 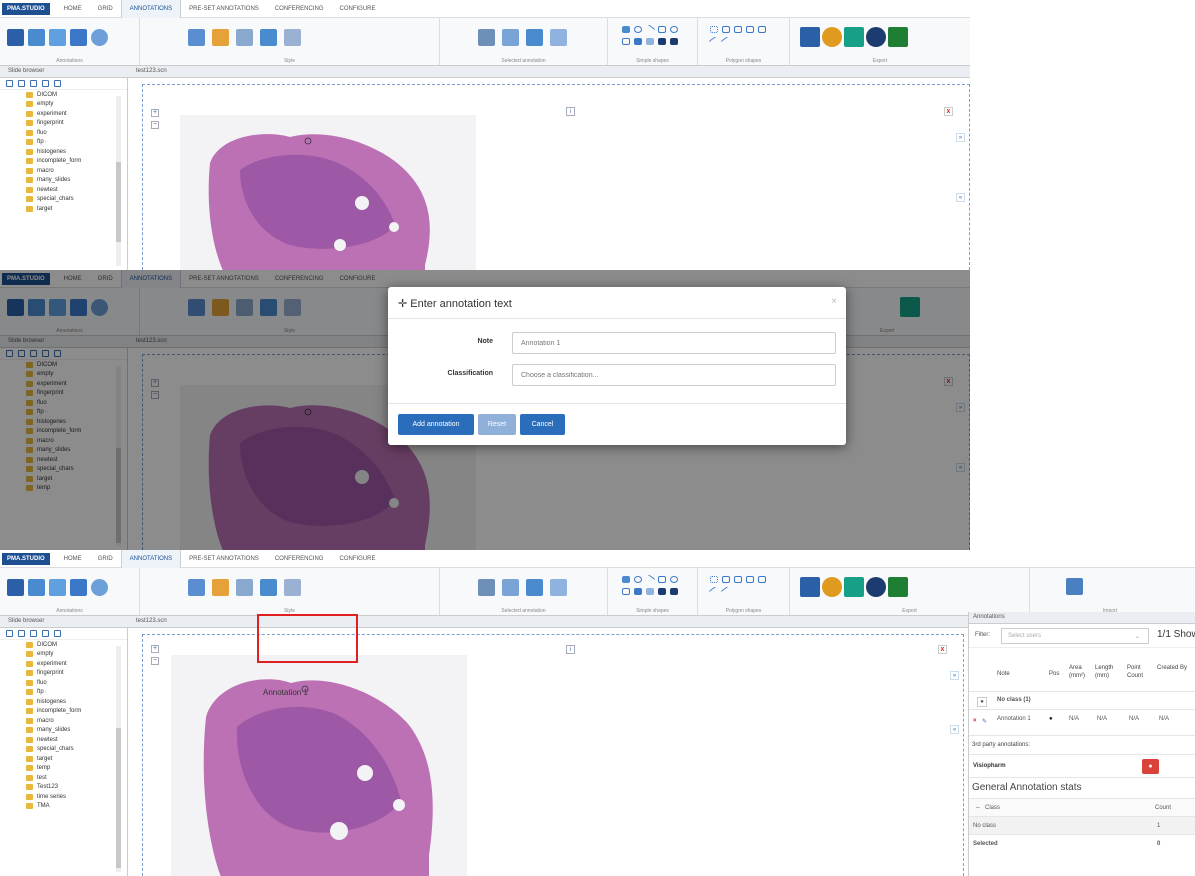 I want to click on folder-item: › time series, so click(x=76, y=797).